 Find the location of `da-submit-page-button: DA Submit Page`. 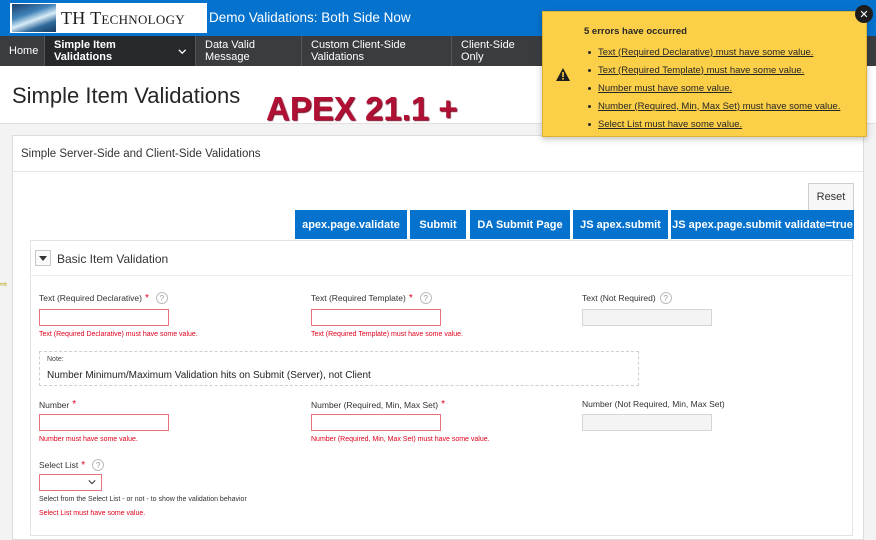

da-submit-page-button: DA Submit Page is located at coordinates (520, 224).